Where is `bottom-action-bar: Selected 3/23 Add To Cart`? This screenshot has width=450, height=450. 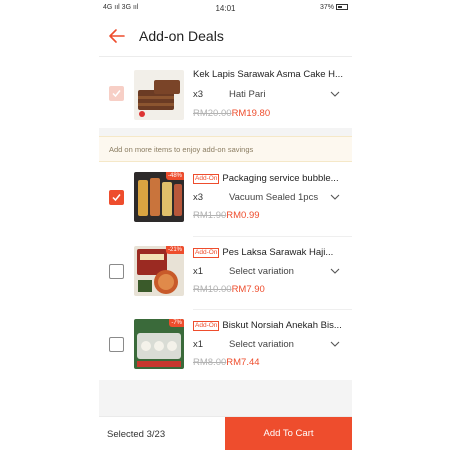 bottom-action-bar: Selected 3/23 Add To Cart is located at coordinates (225, 433).